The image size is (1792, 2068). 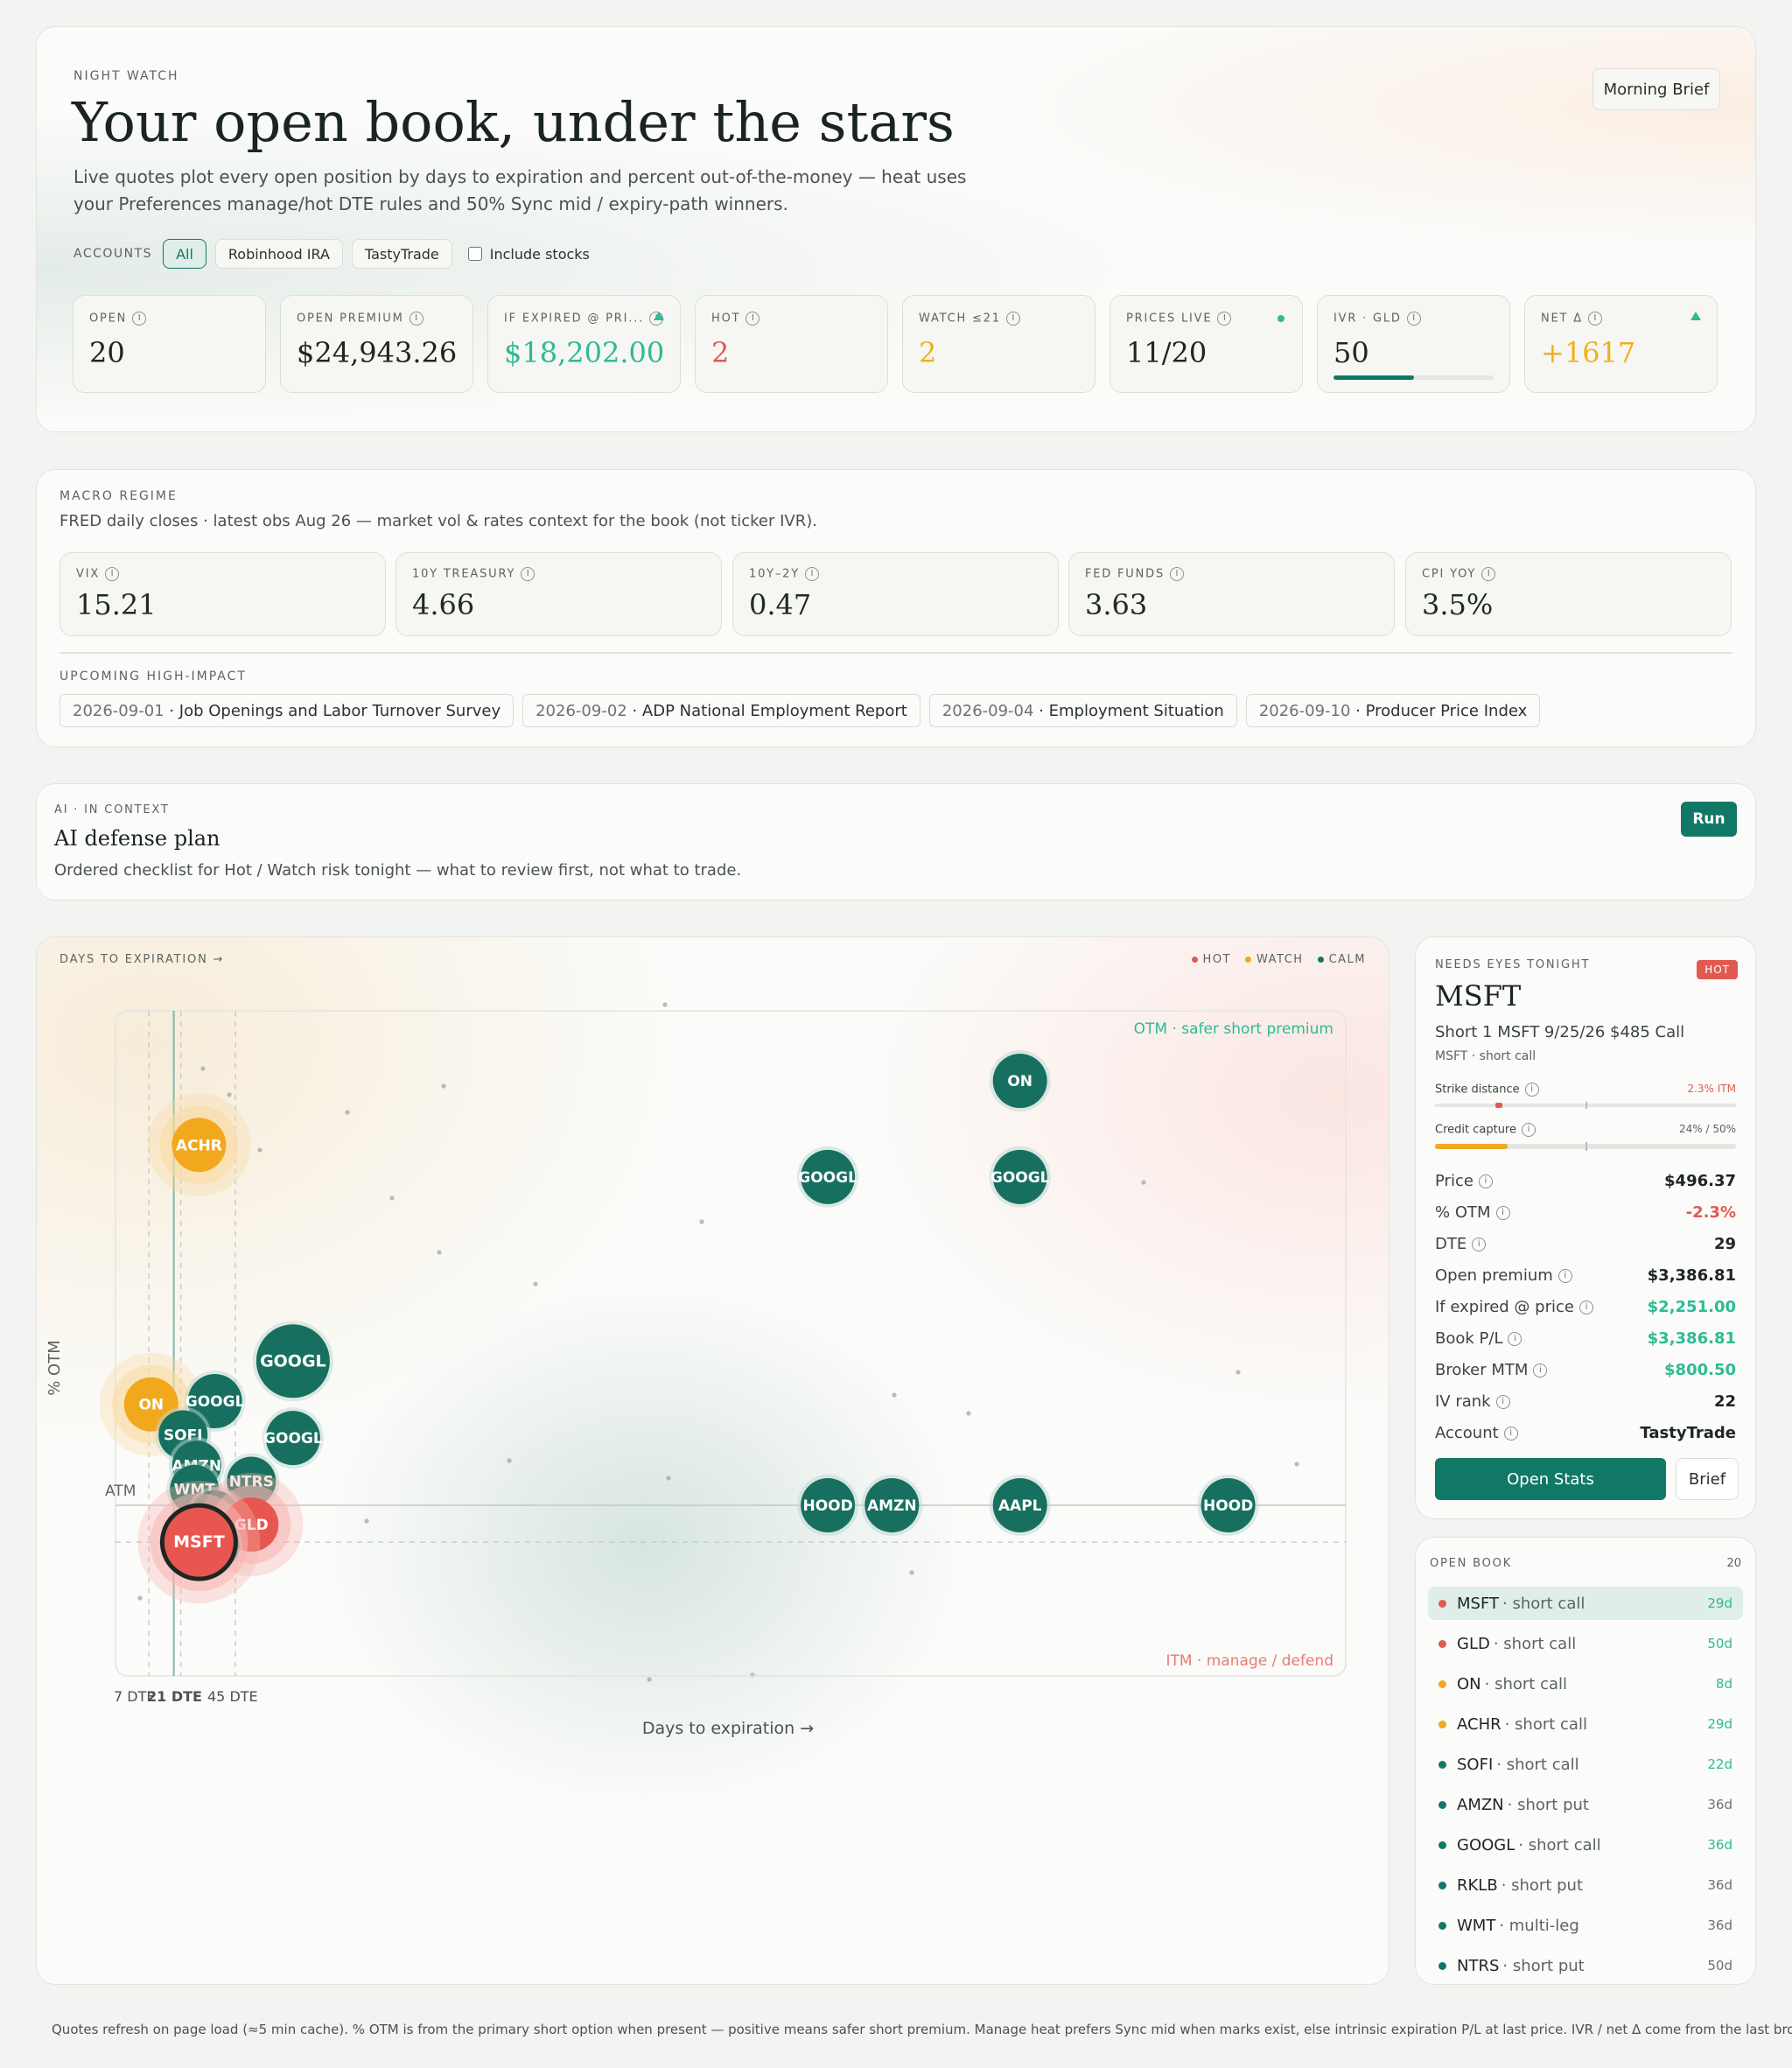 I want to click on open-book-item: WMT · multi-leg 36d, so click(x=1585, y=1926).